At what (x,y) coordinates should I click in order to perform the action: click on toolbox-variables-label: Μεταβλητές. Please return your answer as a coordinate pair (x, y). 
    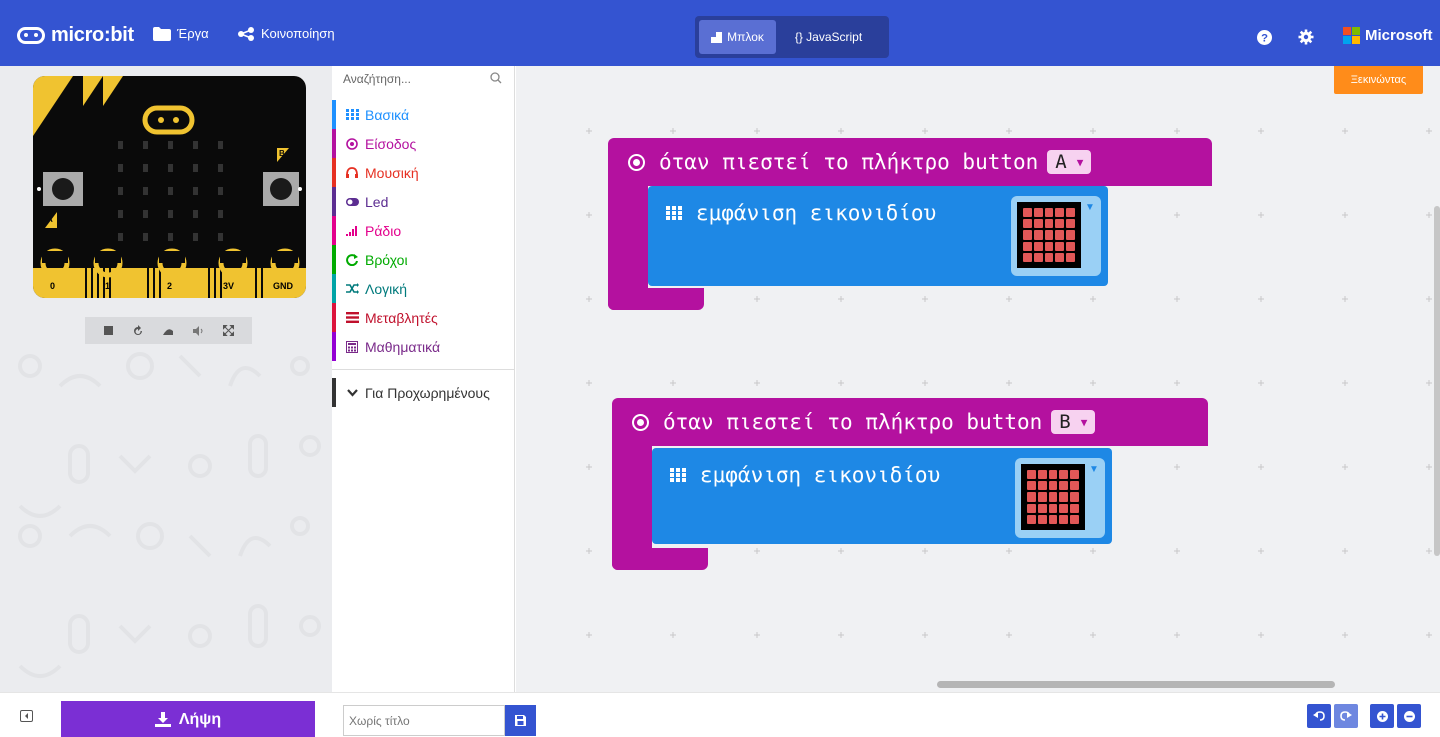
    Looking at the image, I should click on (401, 317).